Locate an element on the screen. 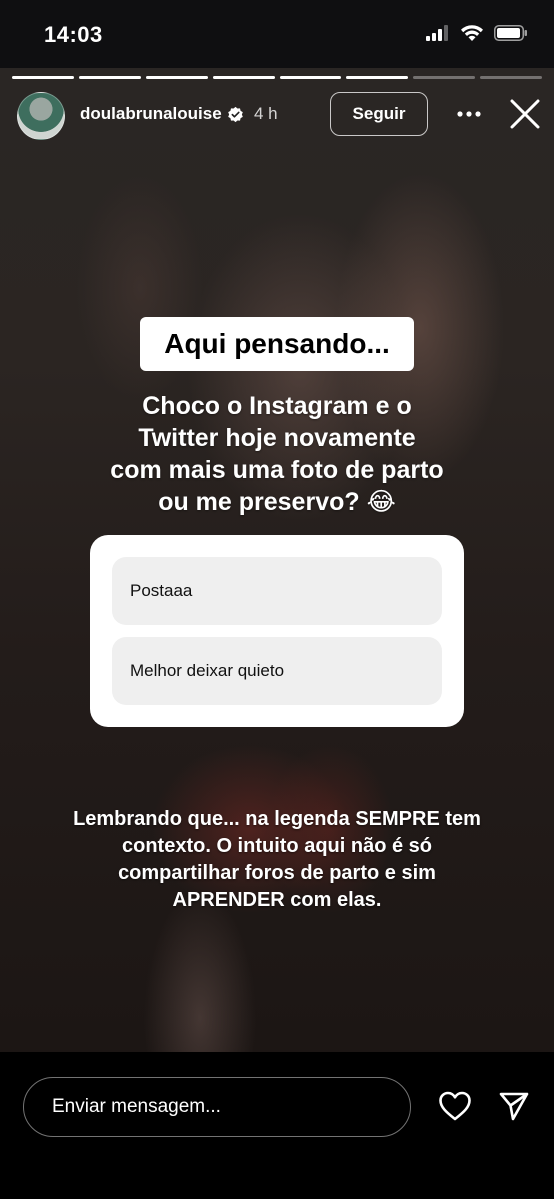  status-bar: 14:03 is located at coordinates (277, 34).